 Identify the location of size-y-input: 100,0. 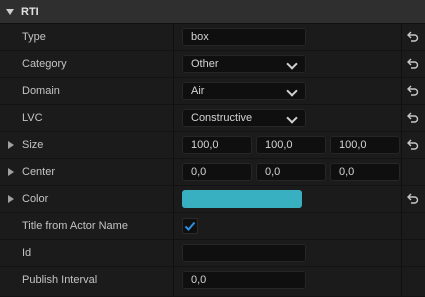
(291, 145).